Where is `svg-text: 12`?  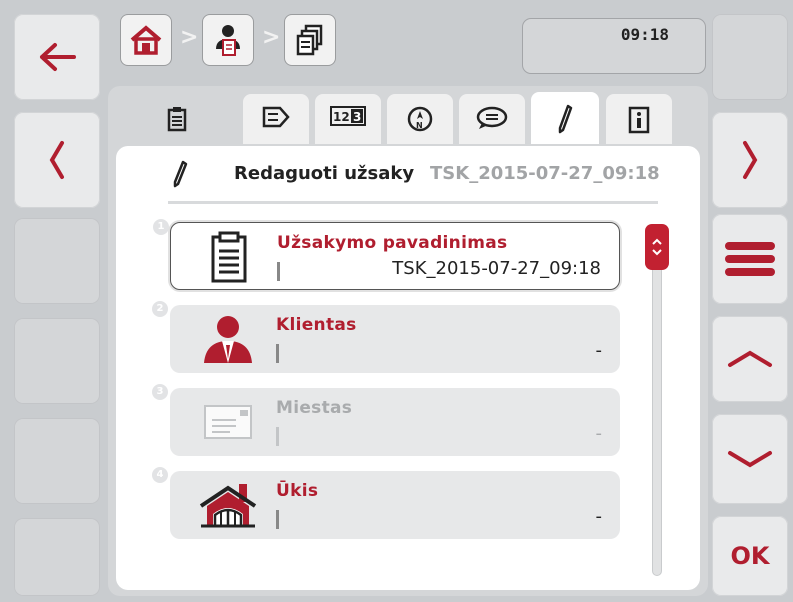 svg-text: 12 is located at coordinates (341, 117).